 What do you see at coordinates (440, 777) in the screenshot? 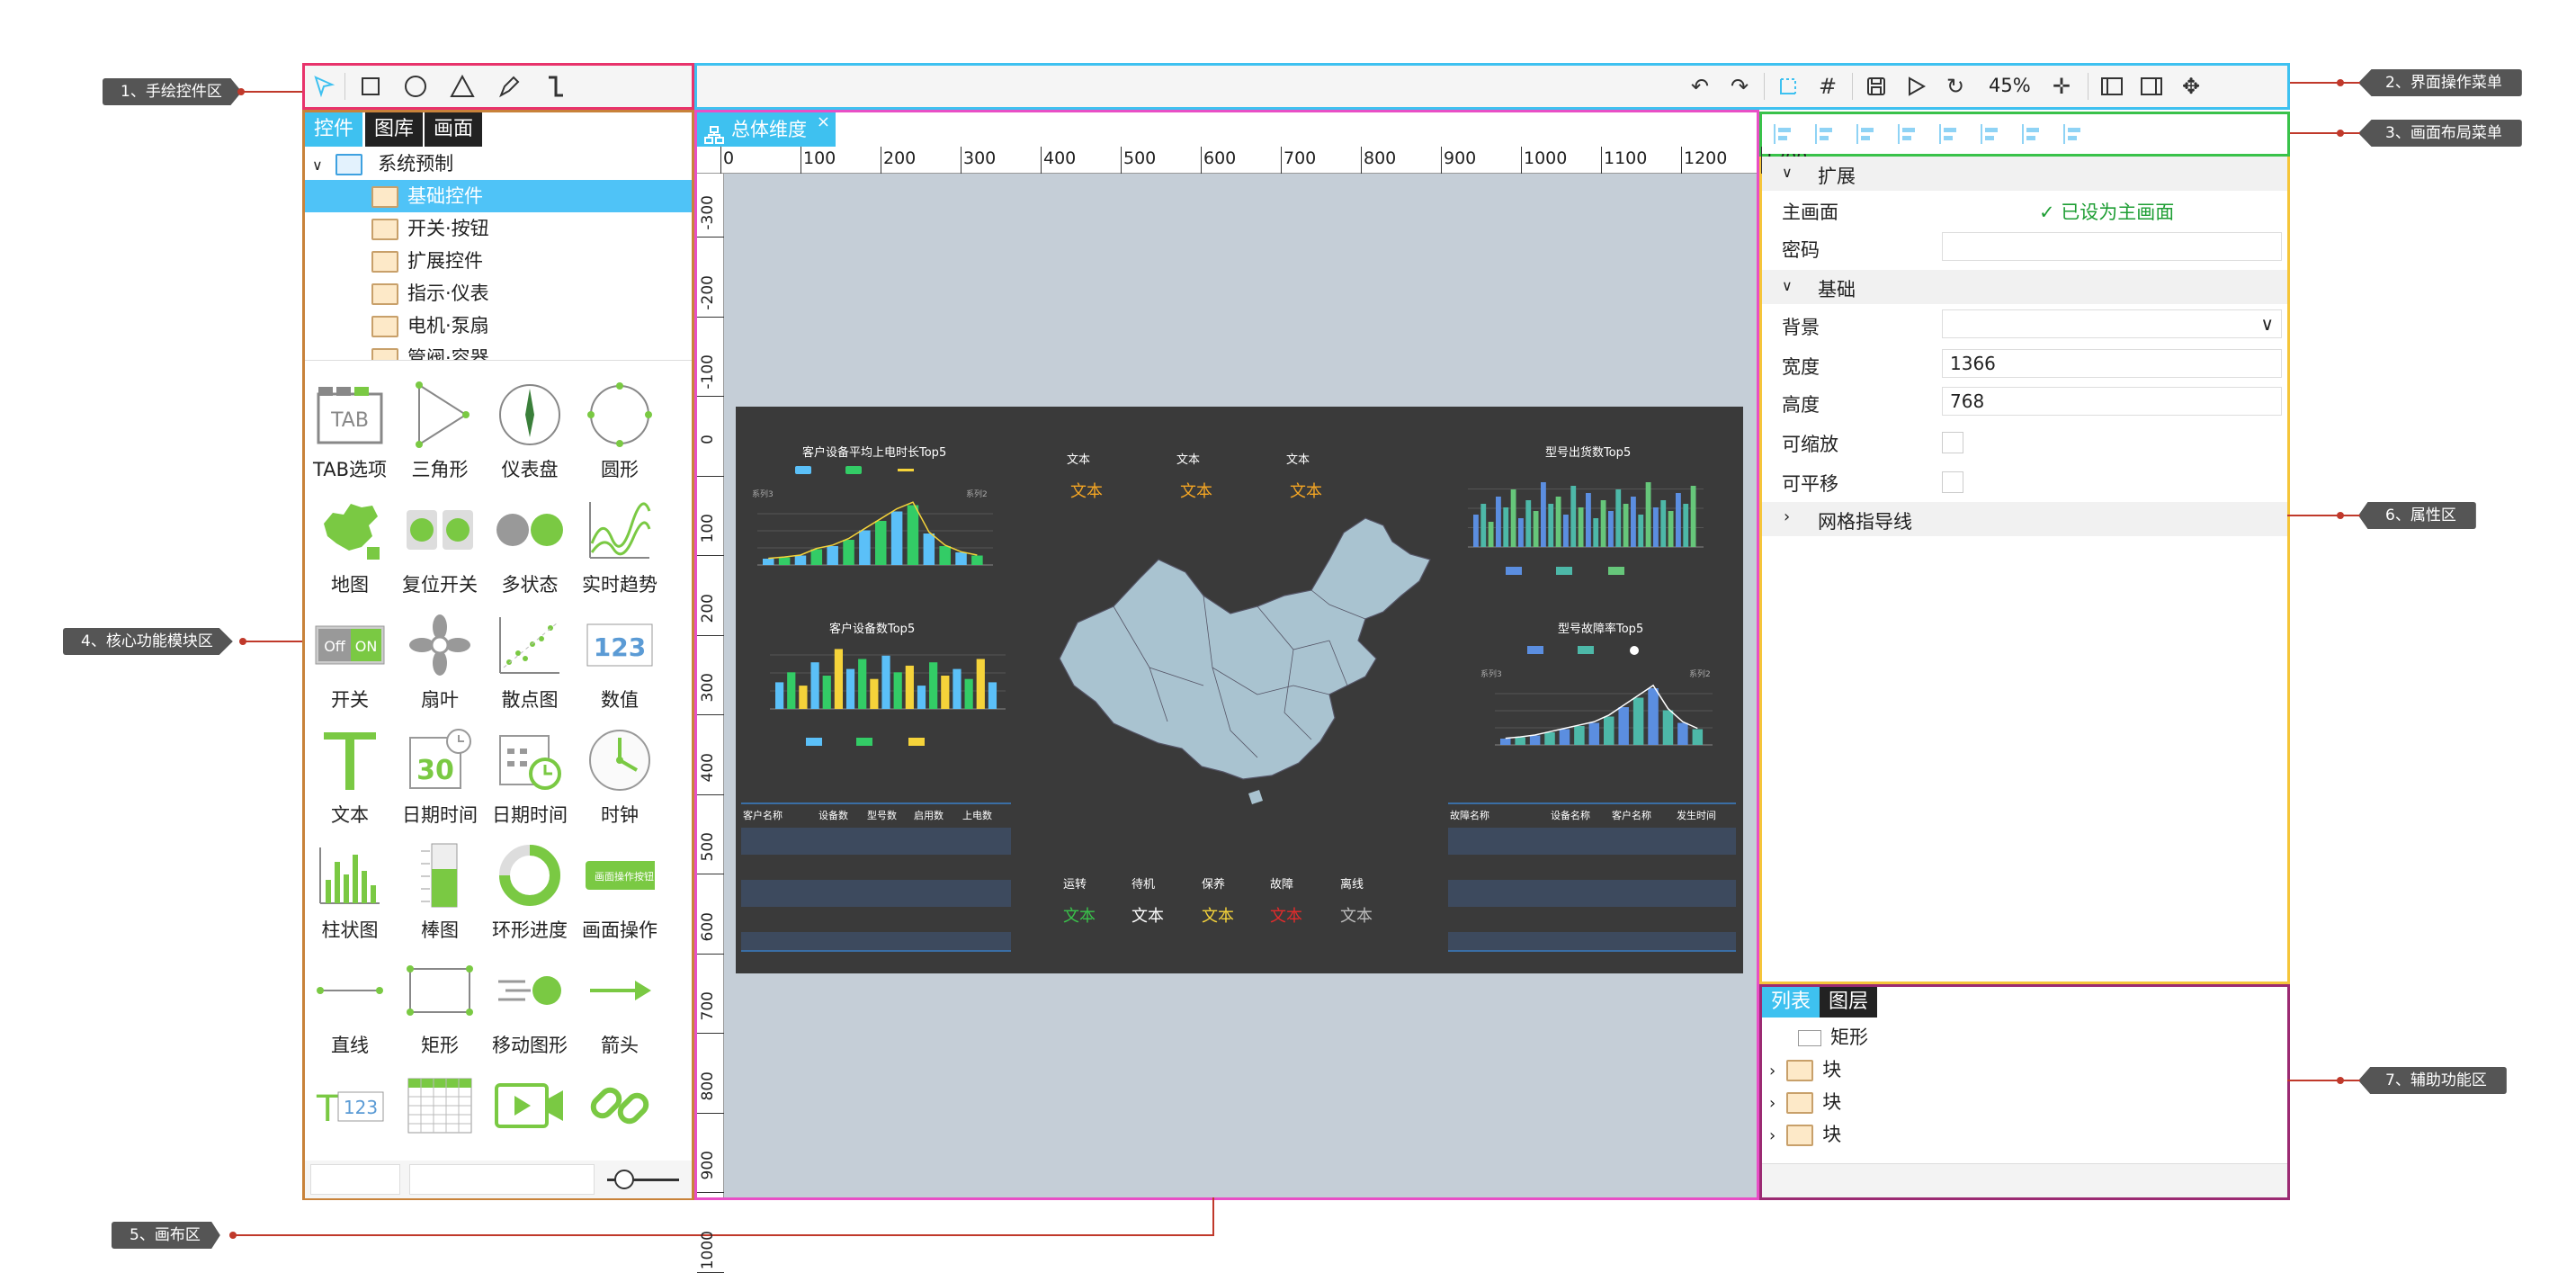
I see `component-datetime: 30 日期时间` at bounding box center [440, 777].